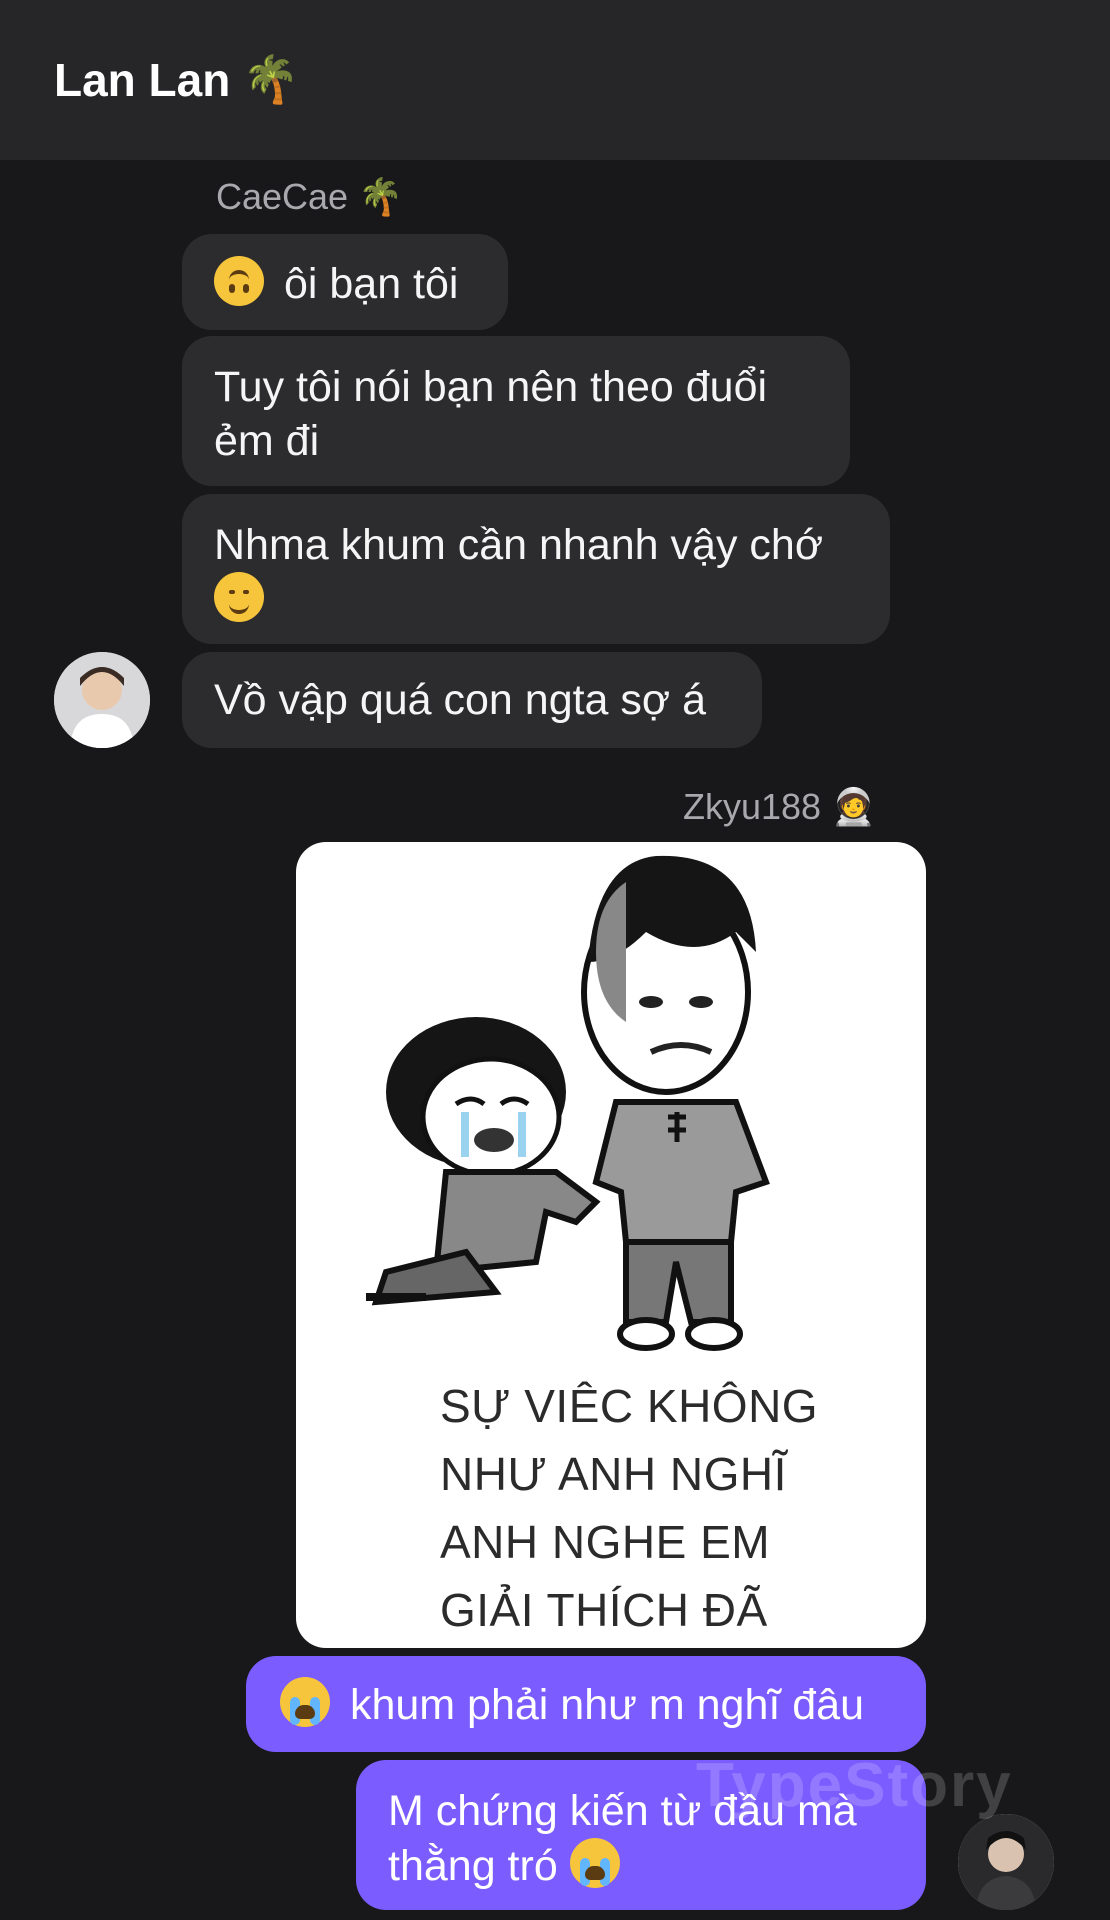 The width and height of the screenshot is (1110, 1920). What do you see at coordinates (555, 80) in the screenshot?
I see `chat-header: Lan Lan 🌴` at bounding box center [555, 80].